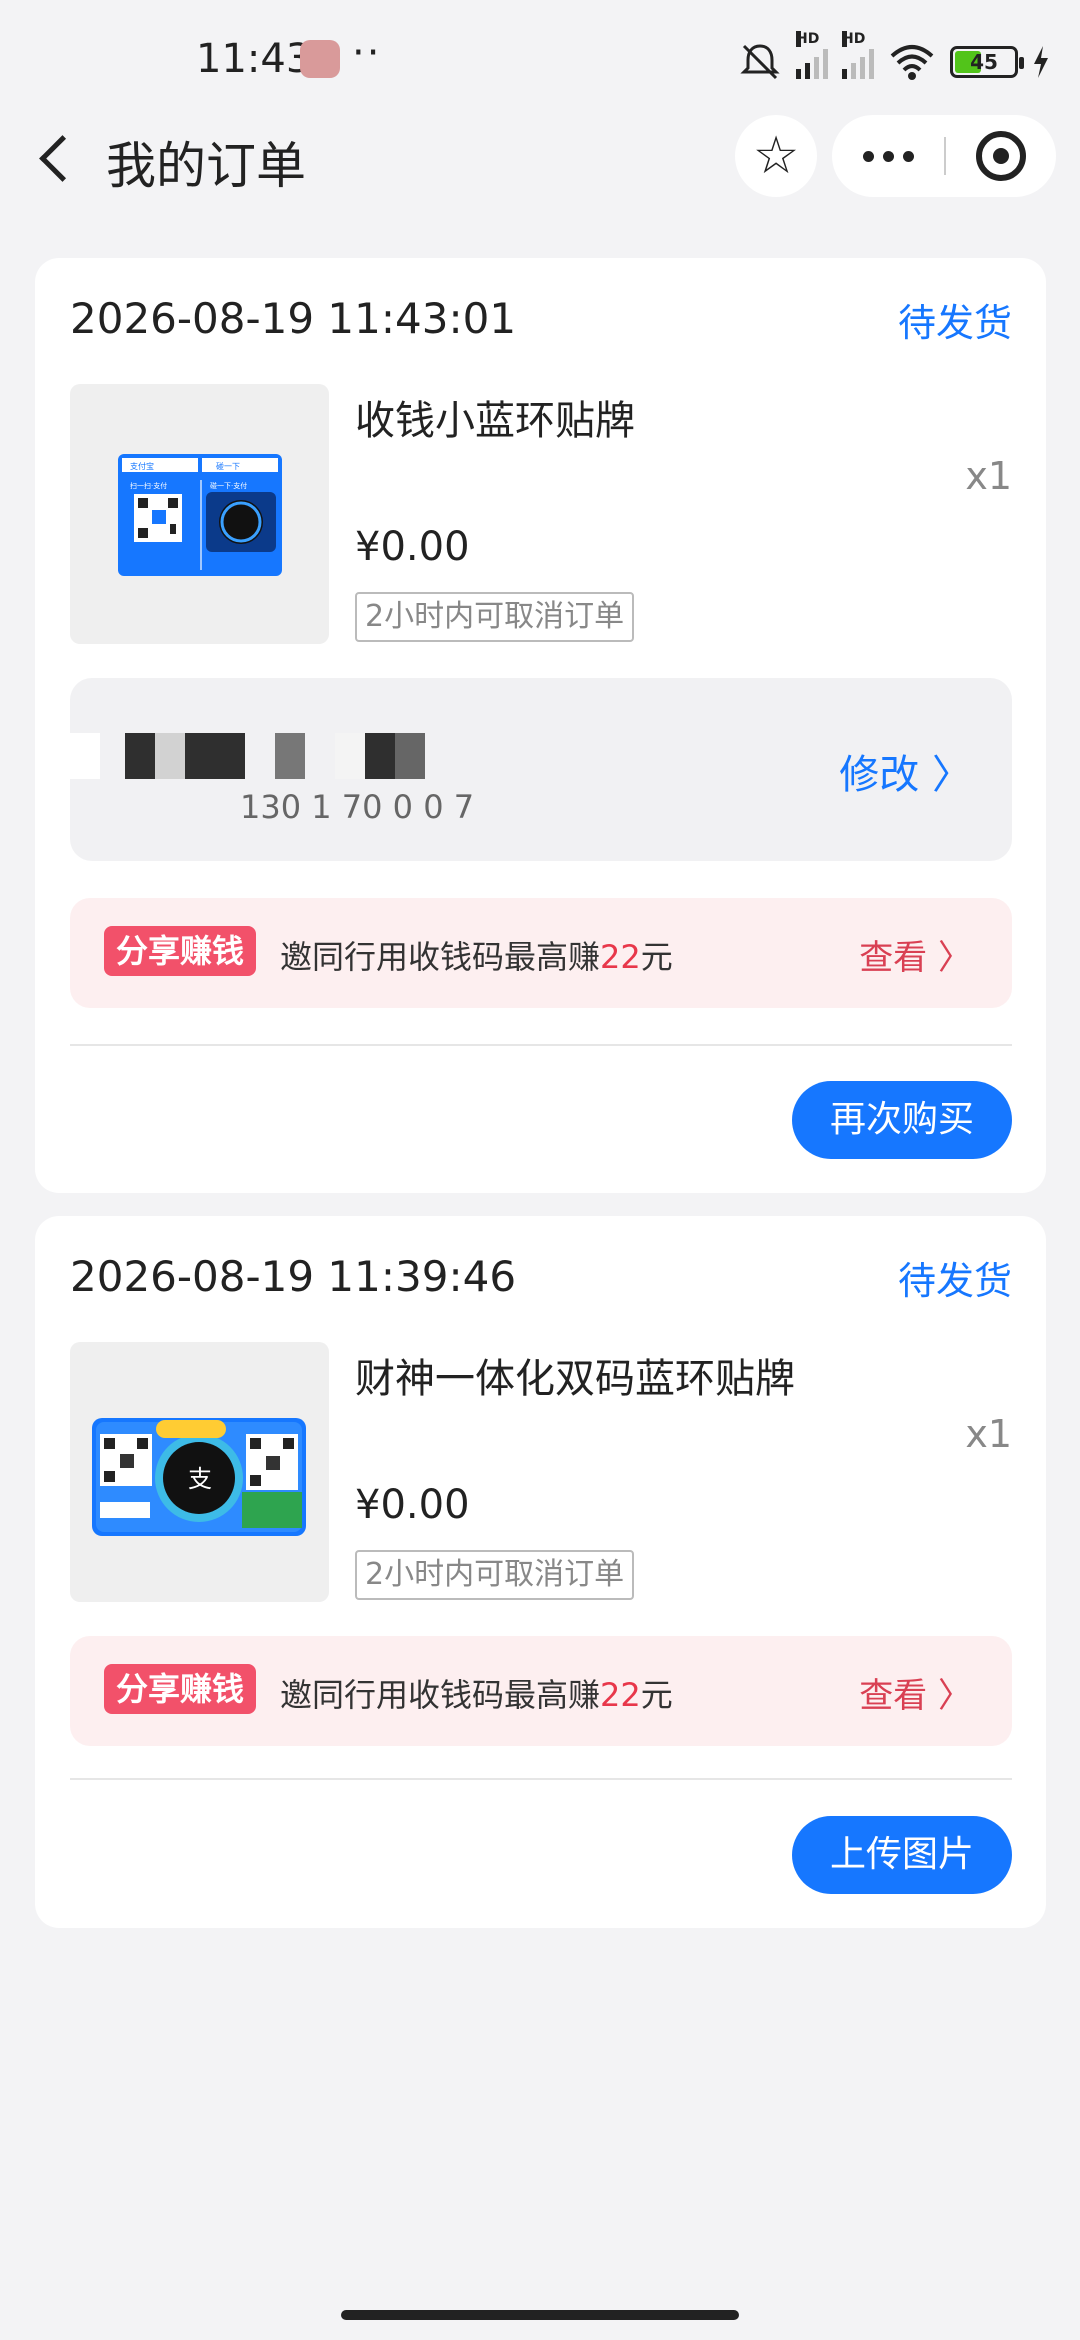 The image size is (1080, 2340). What do you see at coordinates (357, 807) in the screenshot?
I see `address-phone: 130 1 70 0 0 7` at bounding box center [357, 807].